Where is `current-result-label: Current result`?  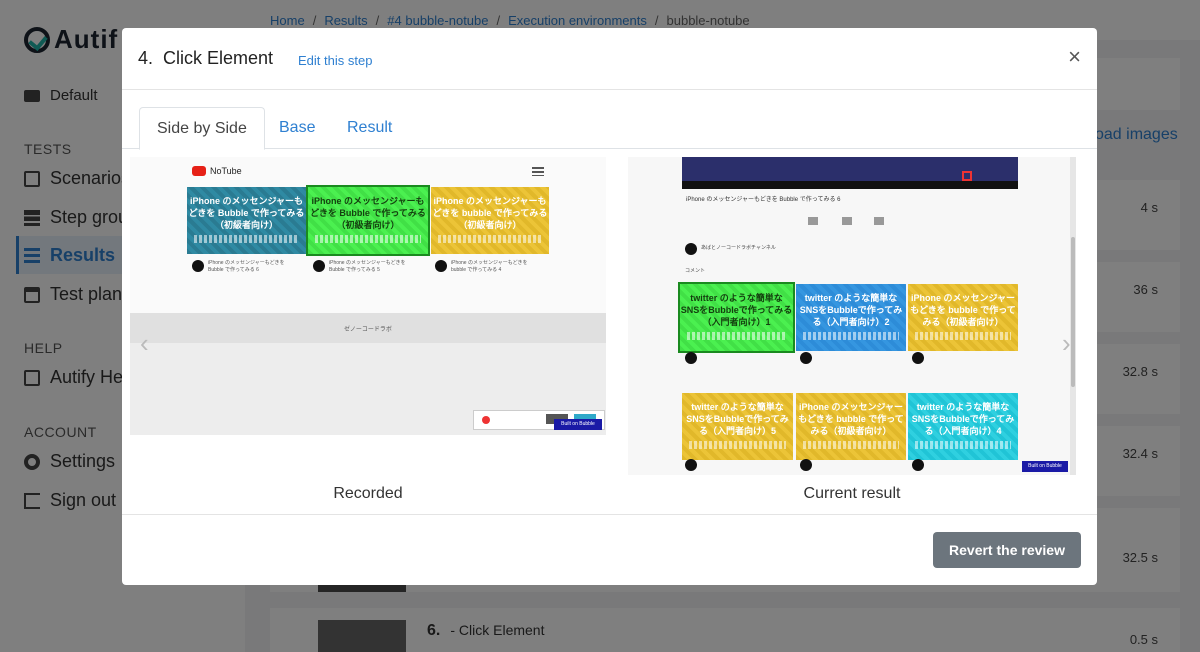 current-result-label: Current result is located at coordinates (852, 493).